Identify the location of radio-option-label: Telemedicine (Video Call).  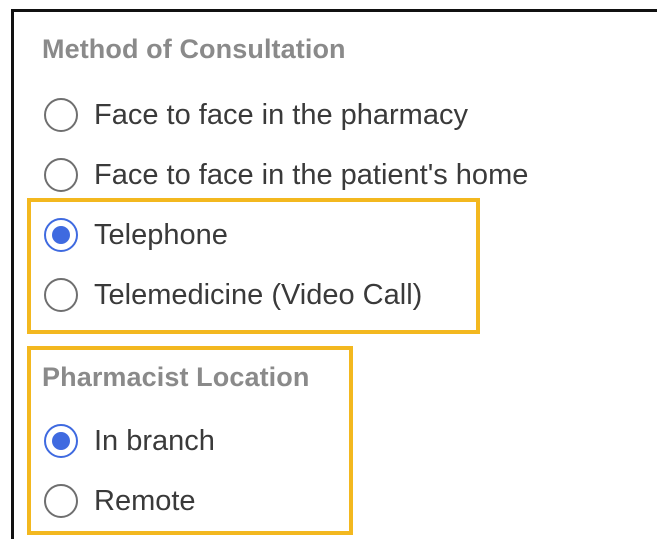
(258, 294).